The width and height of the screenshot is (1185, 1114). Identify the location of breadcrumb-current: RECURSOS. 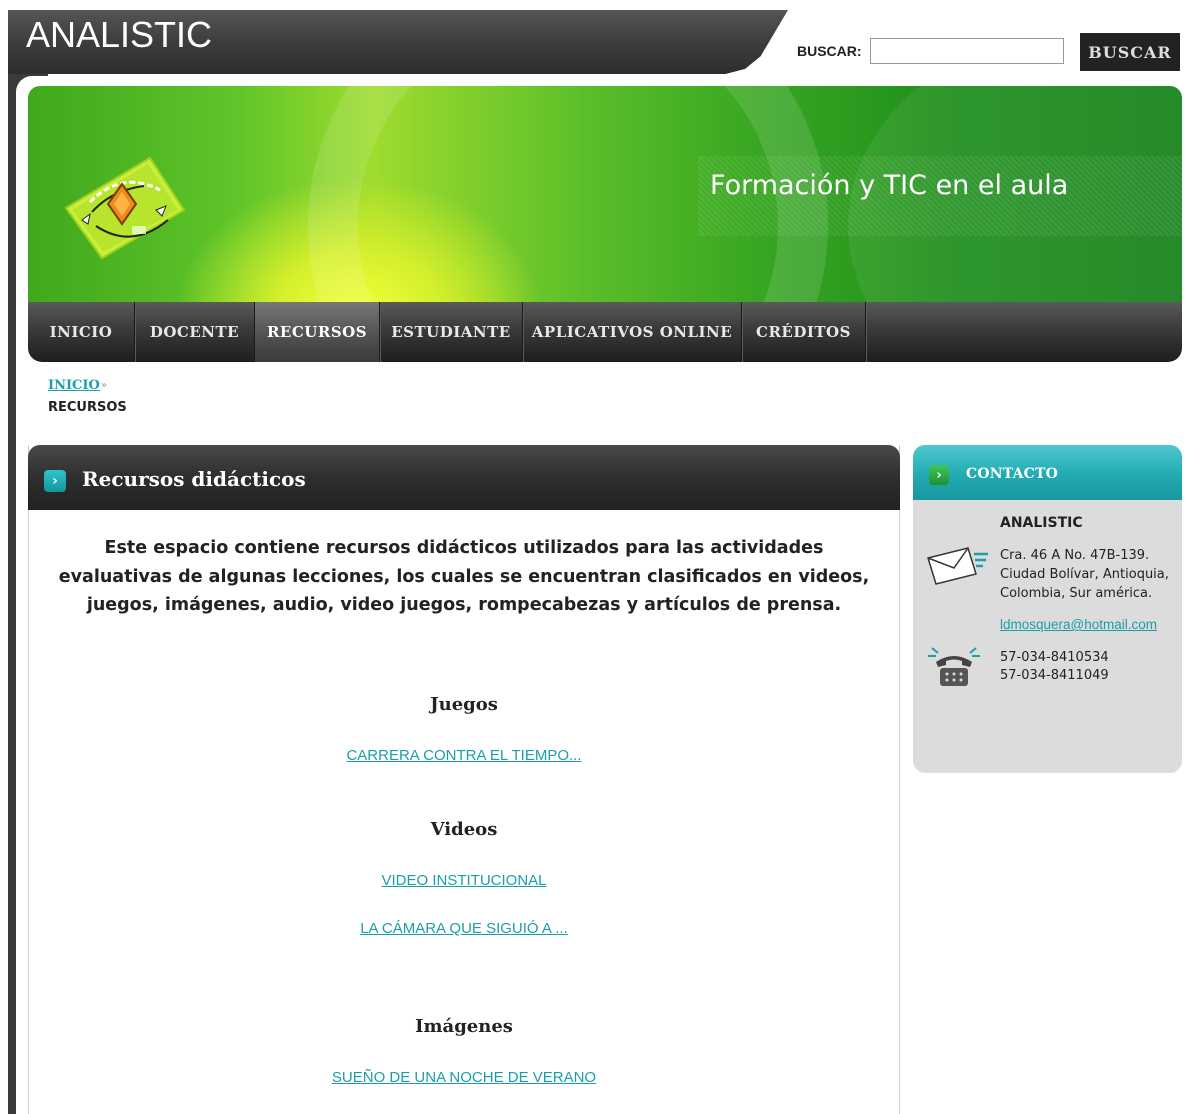
(87, 407).